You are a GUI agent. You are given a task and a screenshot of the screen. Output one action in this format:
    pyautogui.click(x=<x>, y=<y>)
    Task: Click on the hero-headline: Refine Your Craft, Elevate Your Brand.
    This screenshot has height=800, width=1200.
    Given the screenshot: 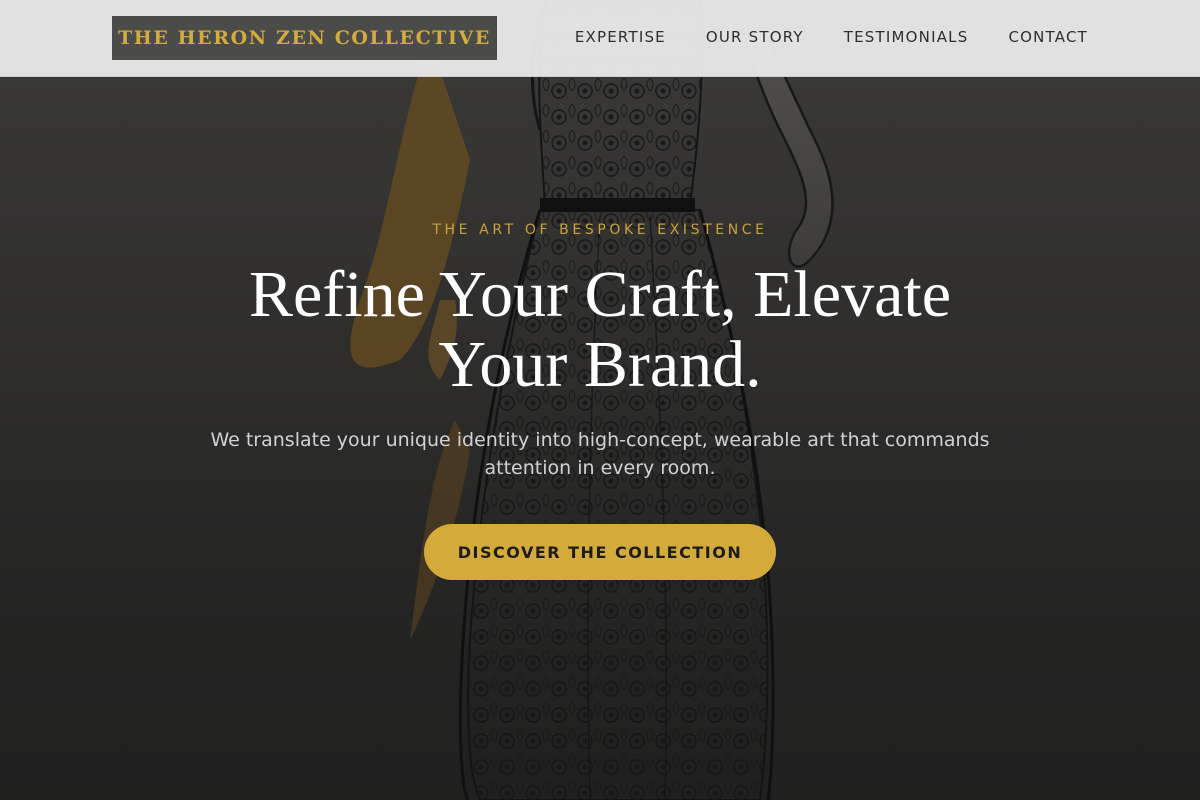 What is the action you would take?
    pyautogui.click(x=600, y=329)
    